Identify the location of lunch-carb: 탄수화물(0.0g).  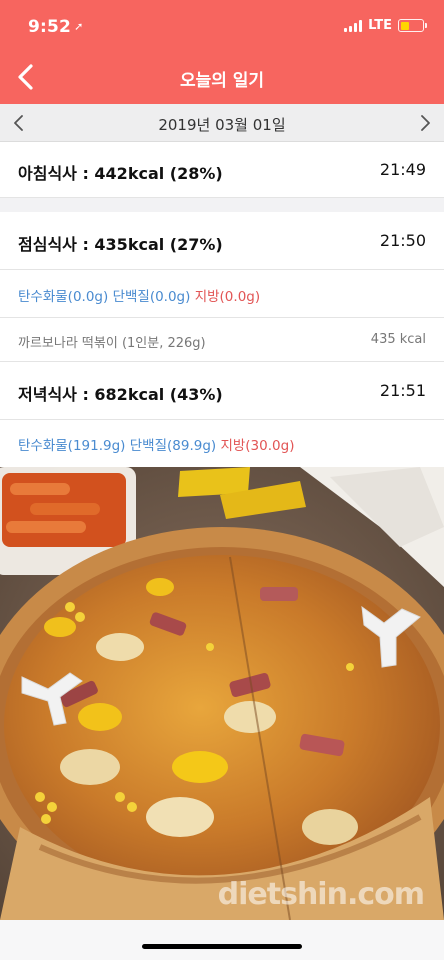
(63, 297).